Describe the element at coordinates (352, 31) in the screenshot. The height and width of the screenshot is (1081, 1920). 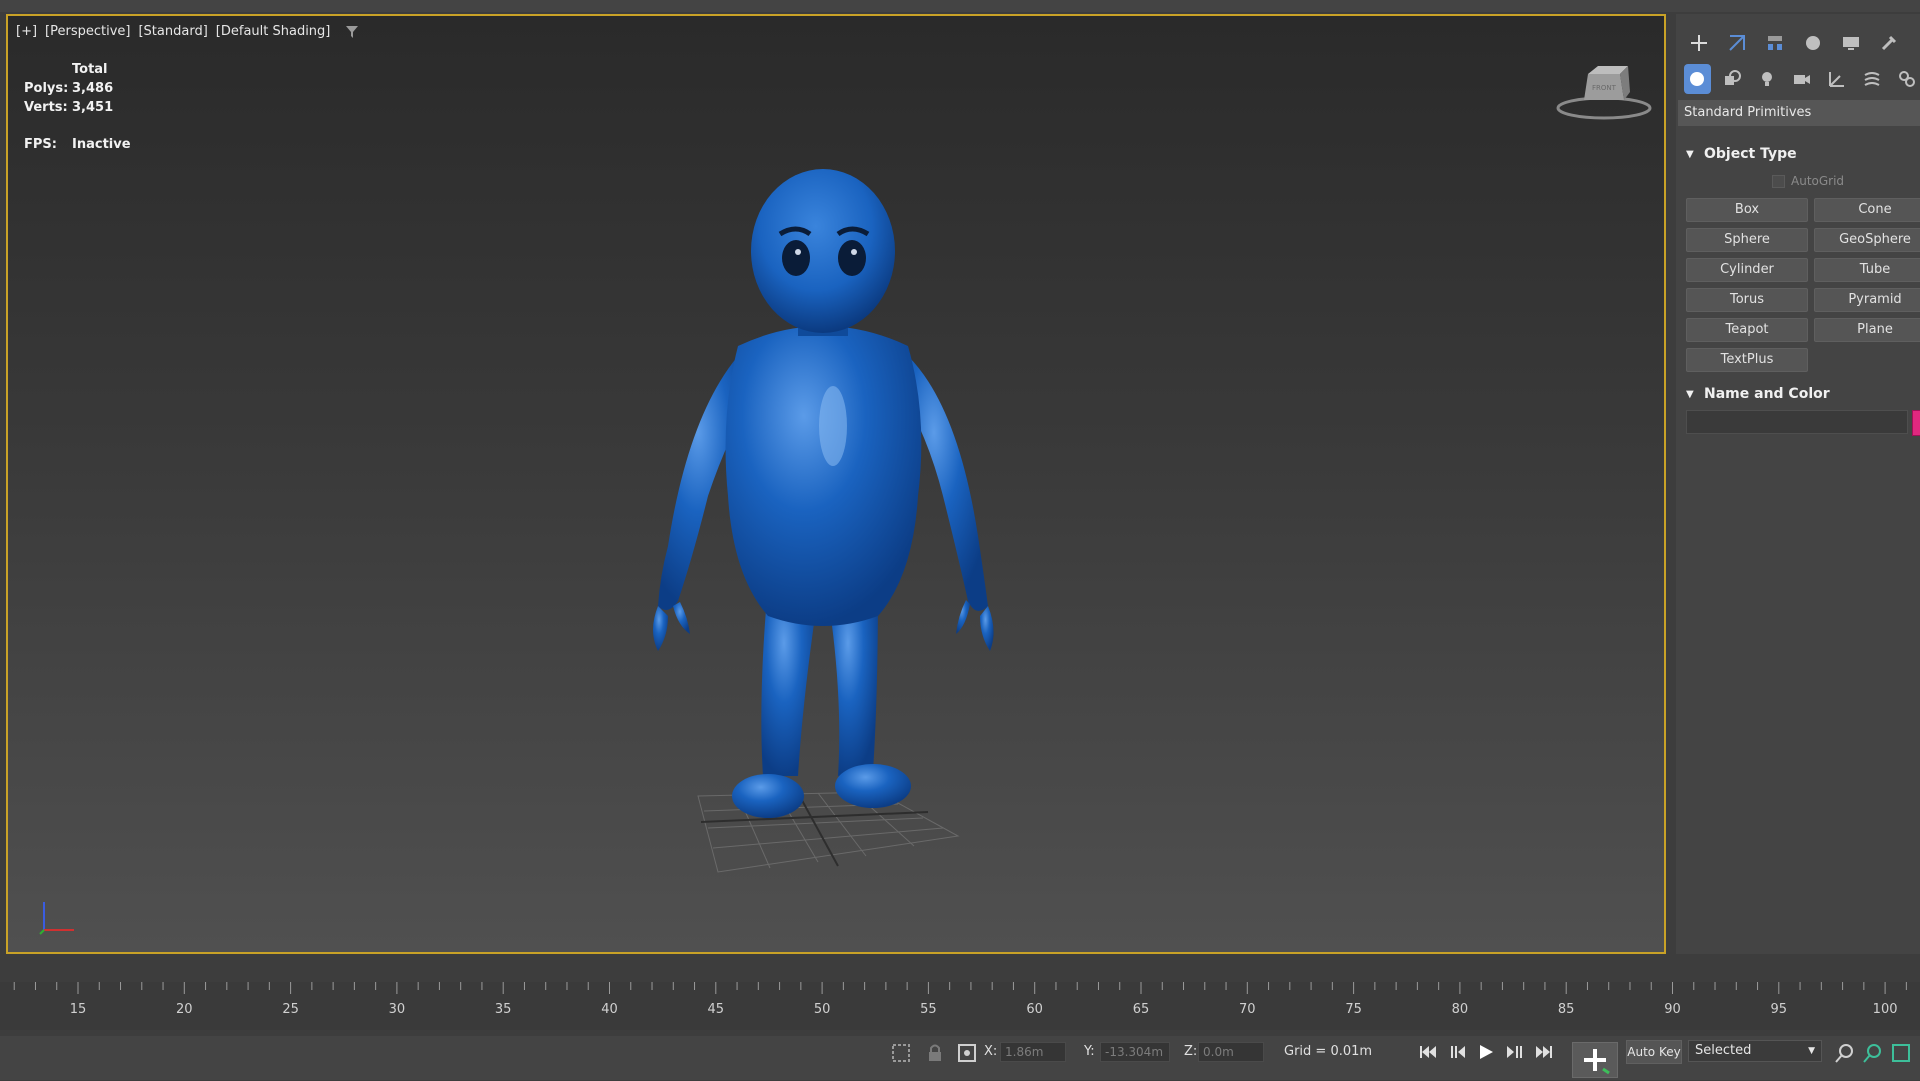
I see `filter-icon` at that location.